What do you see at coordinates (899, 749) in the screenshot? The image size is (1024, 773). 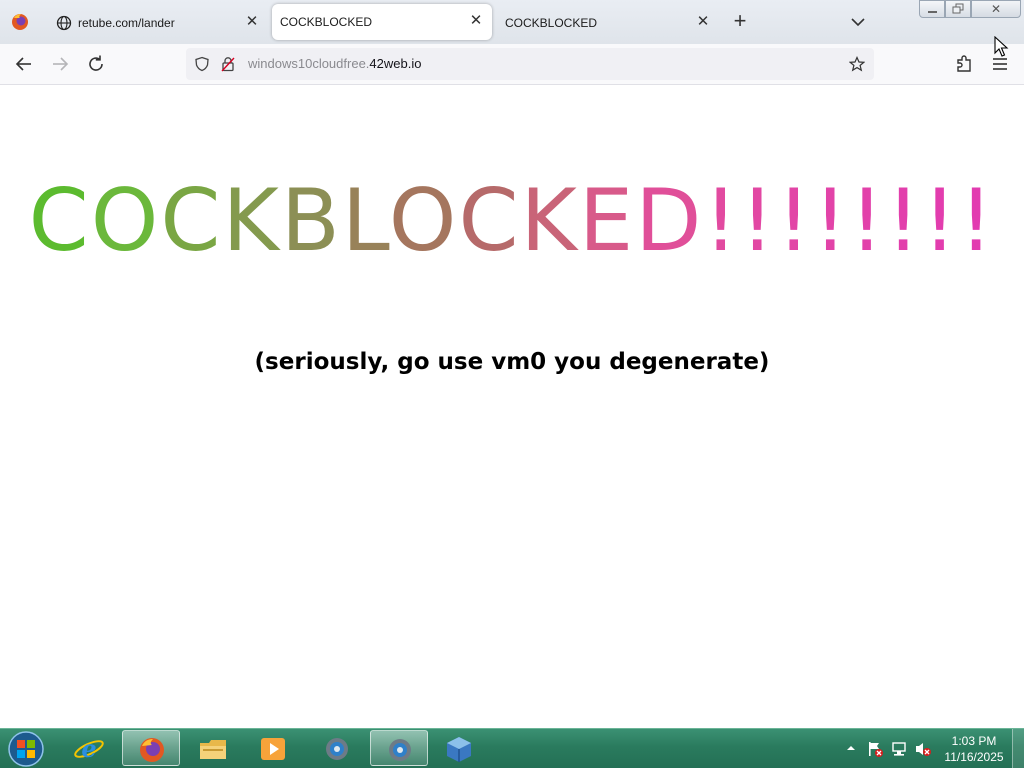 I see `network-icon` at bounding box center [899, 749].